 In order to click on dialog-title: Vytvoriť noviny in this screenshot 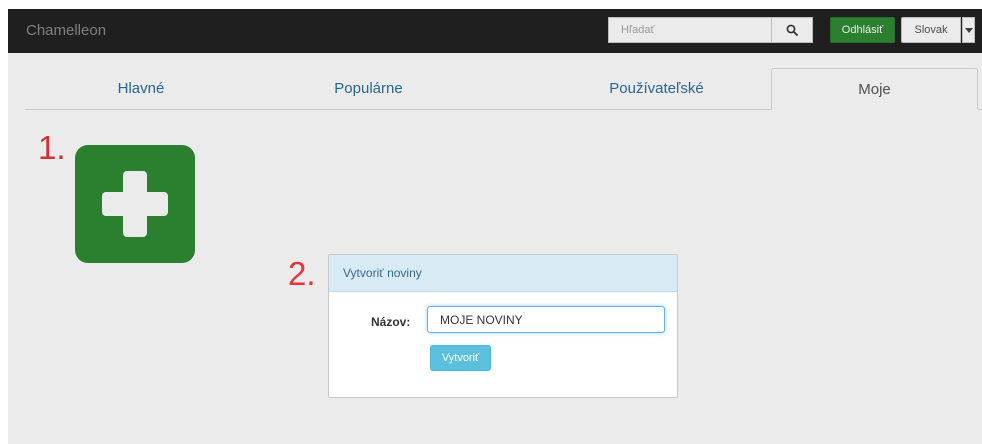, I will do `click(503, 273)`.